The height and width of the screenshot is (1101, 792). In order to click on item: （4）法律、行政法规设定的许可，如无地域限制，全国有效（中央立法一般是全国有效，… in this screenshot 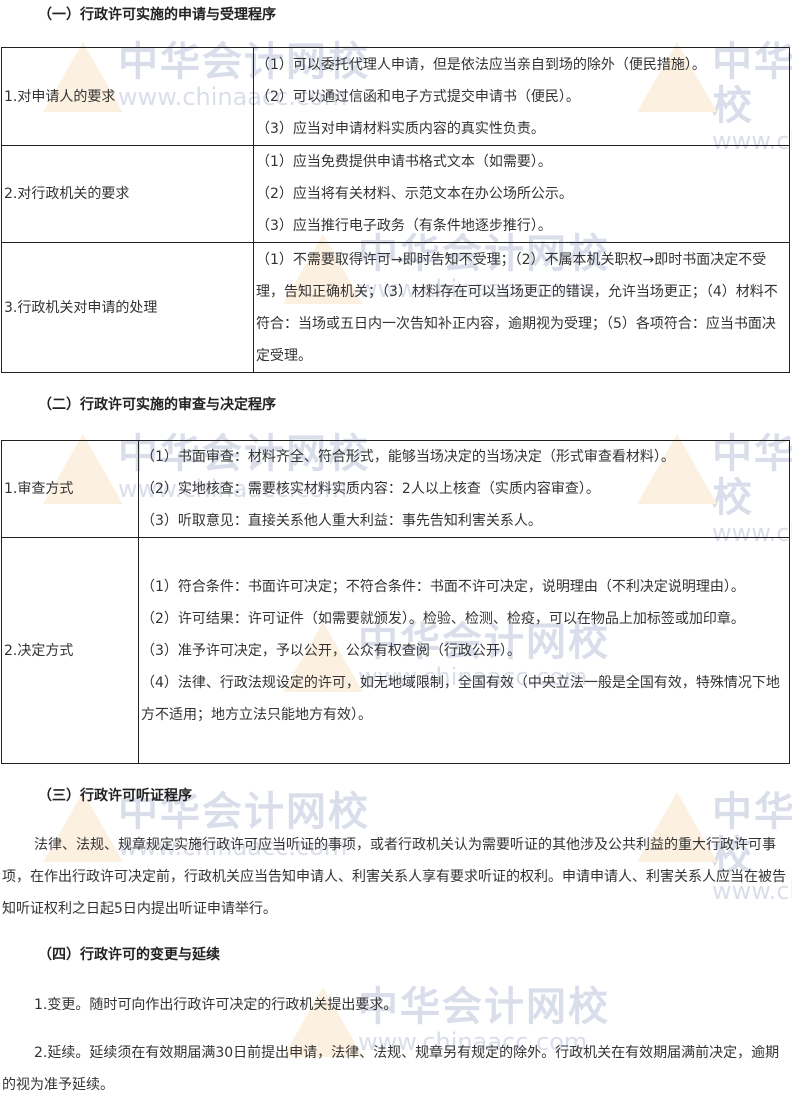, I will do `click(460, 698)`.